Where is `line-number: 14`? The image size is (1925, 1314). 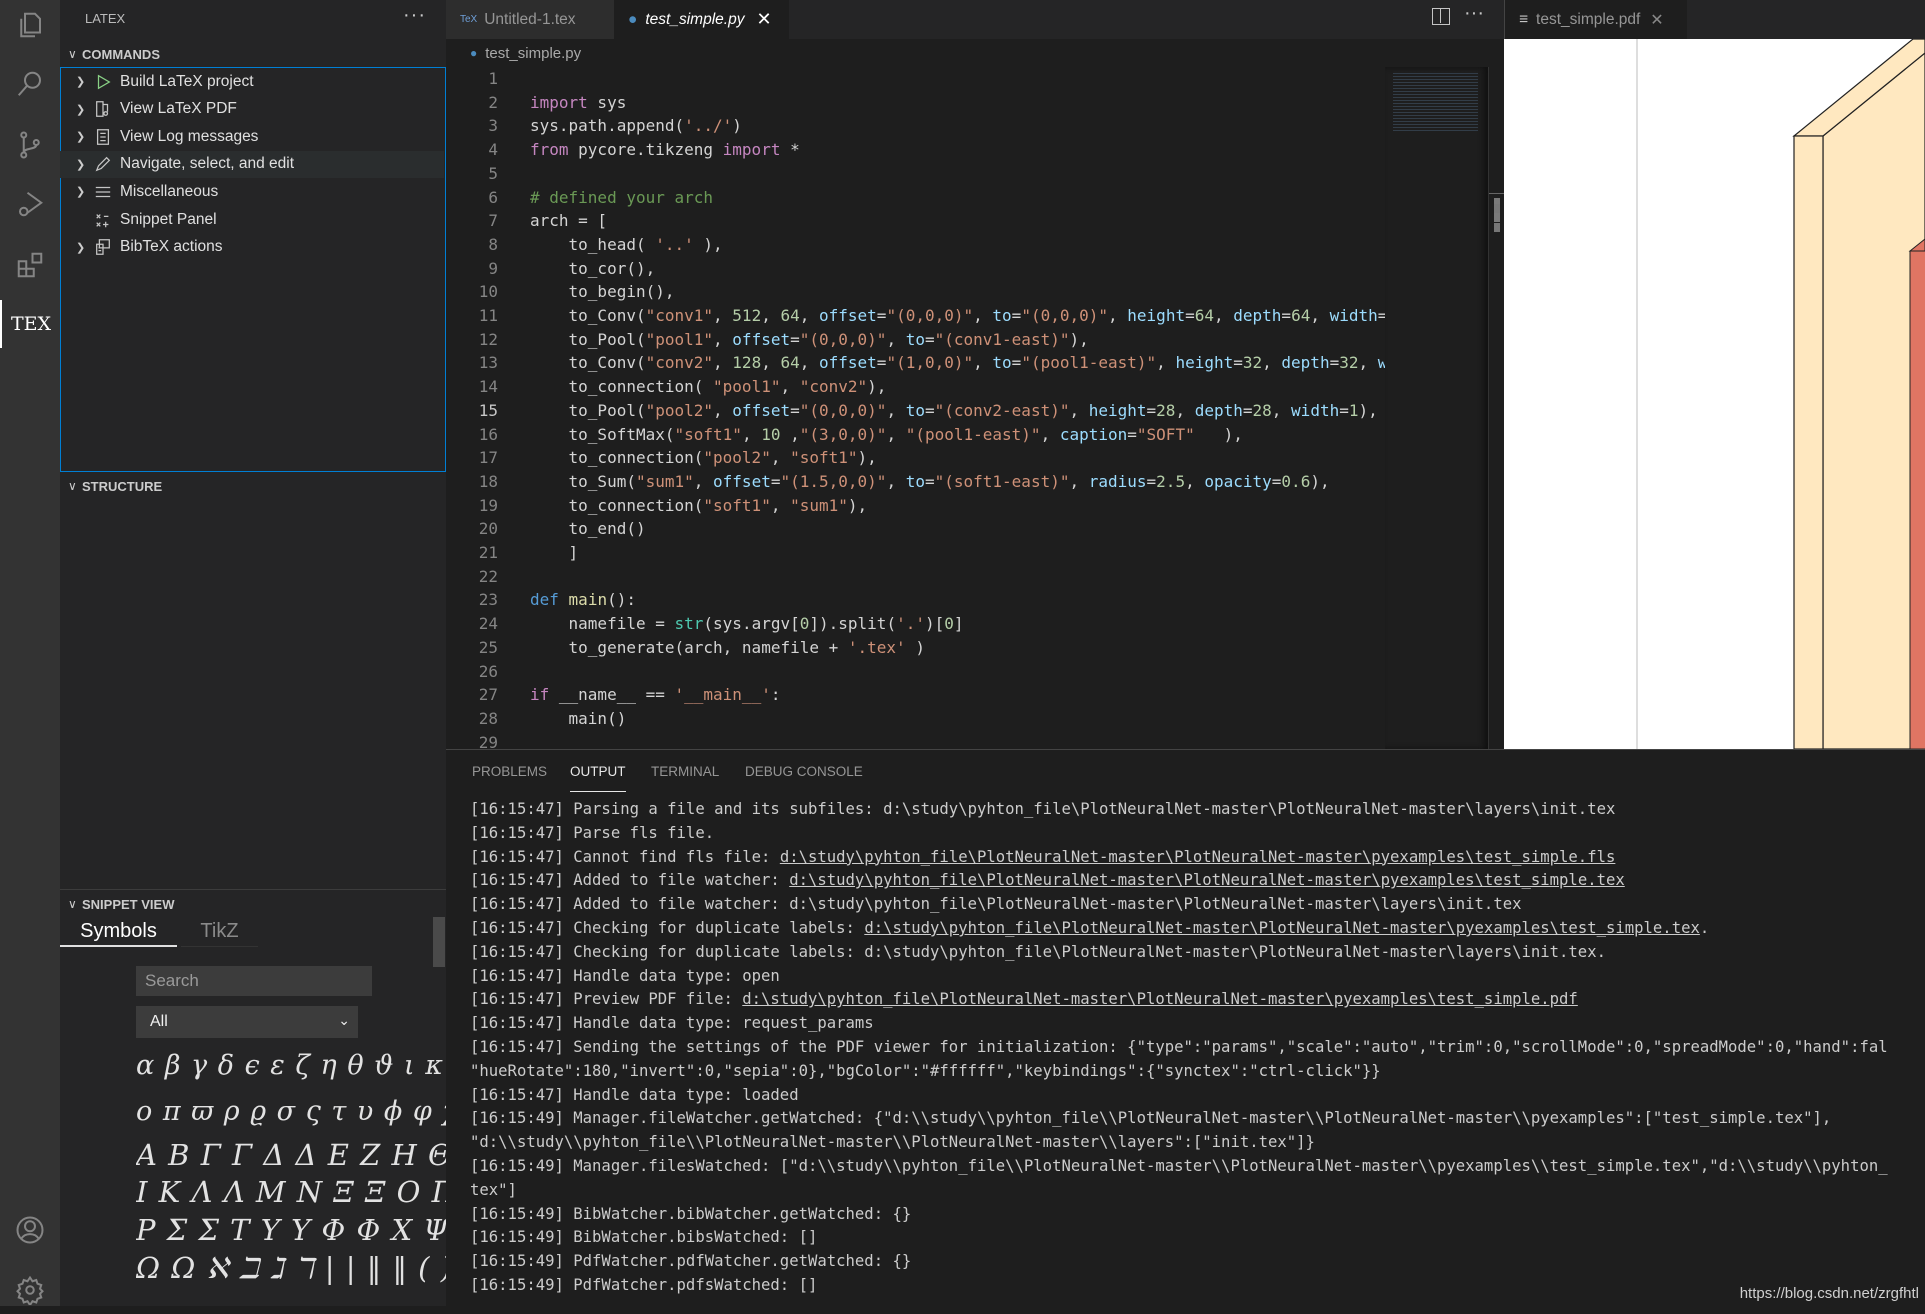 line-number: 14 is located at coordinates (488, 387).